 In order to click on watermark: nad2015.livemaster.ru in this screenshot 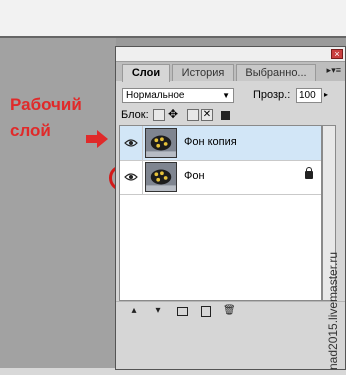, I will do `click(333, 290)`.